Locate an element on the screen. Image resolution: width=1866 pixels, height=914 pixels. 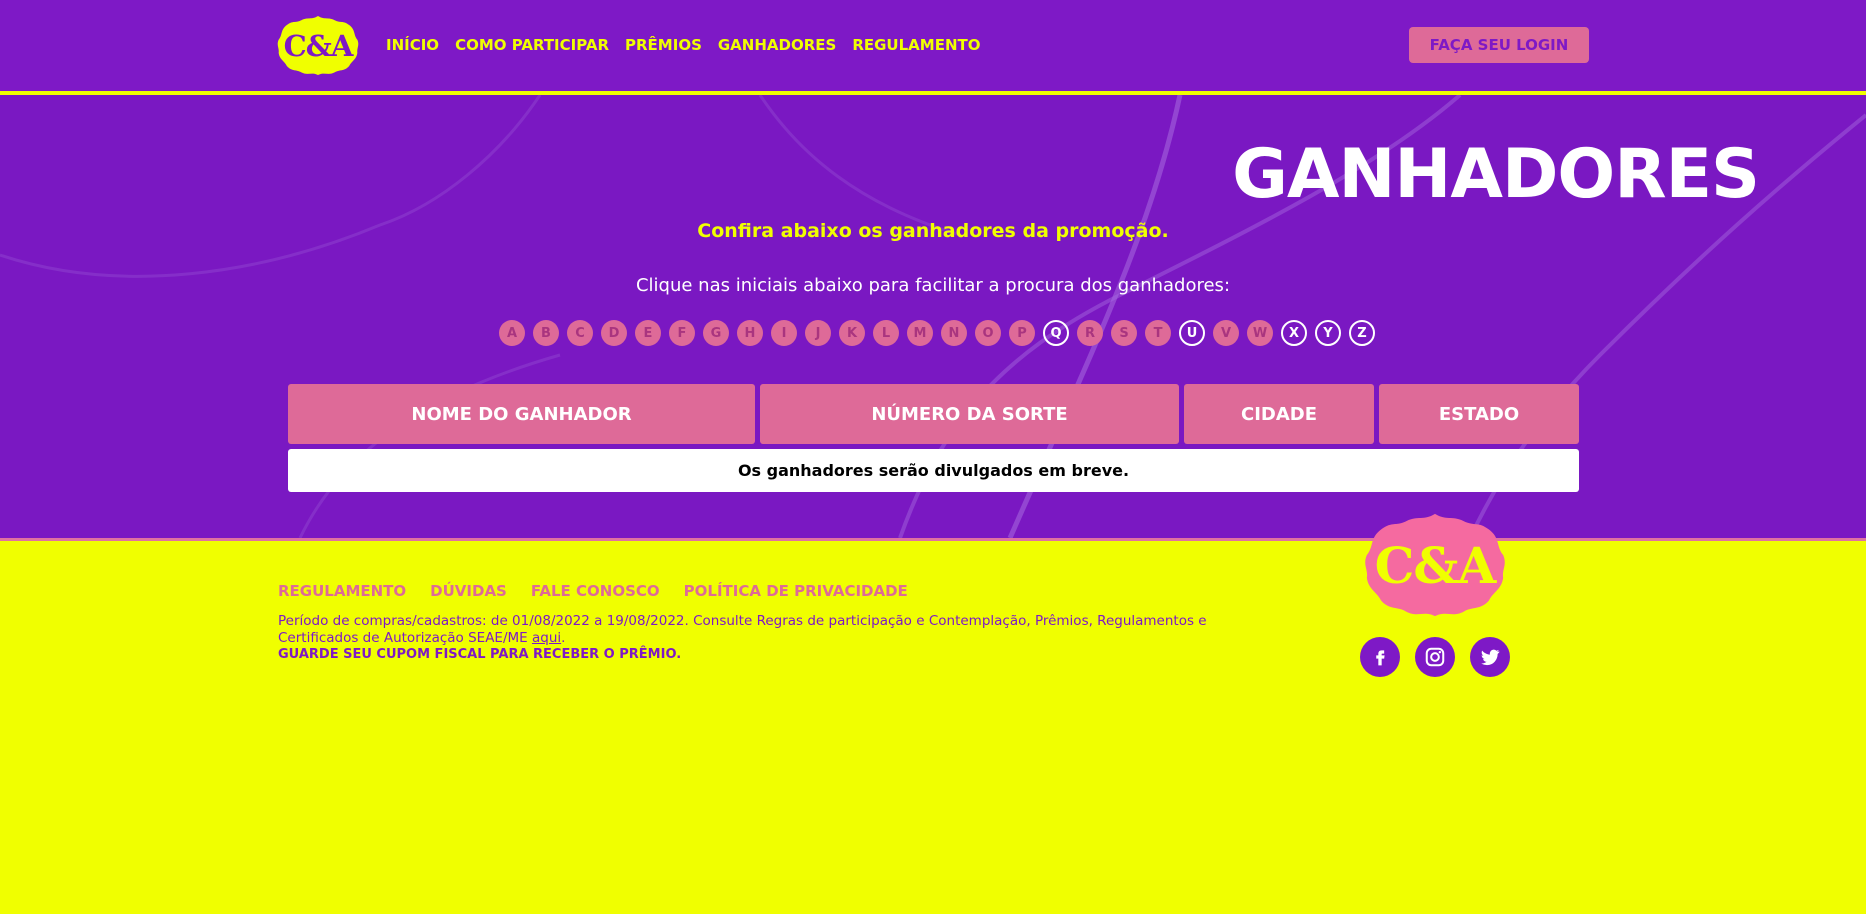
social-links is located at coordinates (1435, 657).